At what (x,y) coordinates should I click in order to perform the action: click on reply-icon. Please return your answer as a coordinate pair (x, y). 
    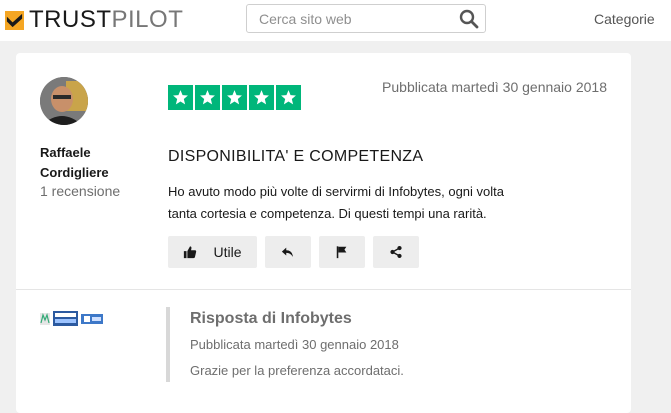
    Looking at the image, I should click on (287, 252).